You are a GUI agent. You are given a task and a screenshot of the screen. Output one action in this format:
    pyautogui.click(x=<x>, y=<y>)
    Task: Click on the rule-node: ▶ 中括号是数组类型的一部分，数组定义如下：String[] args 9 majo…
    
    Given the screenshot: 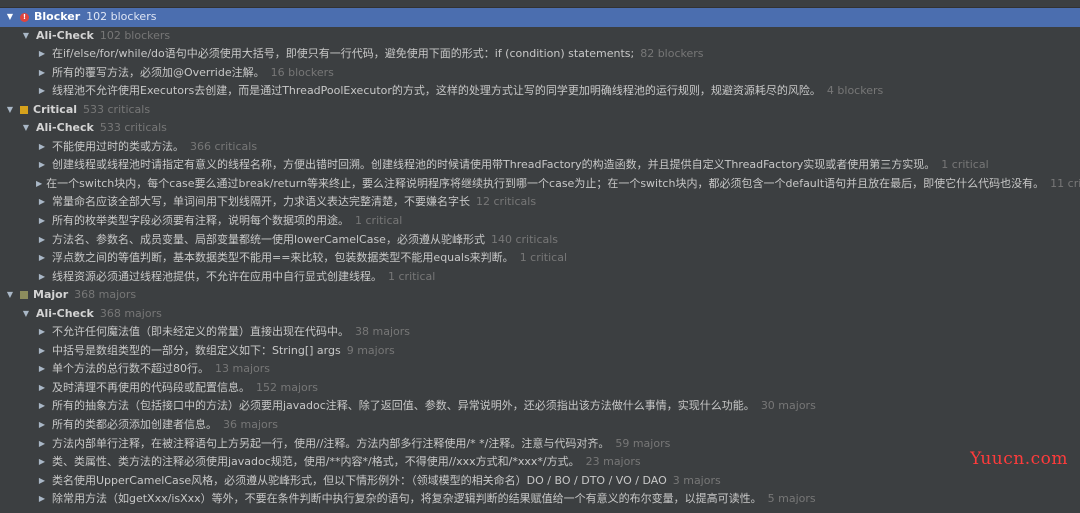 What is the action you would take?
    pyautogui.click(x=540, y=351)
    